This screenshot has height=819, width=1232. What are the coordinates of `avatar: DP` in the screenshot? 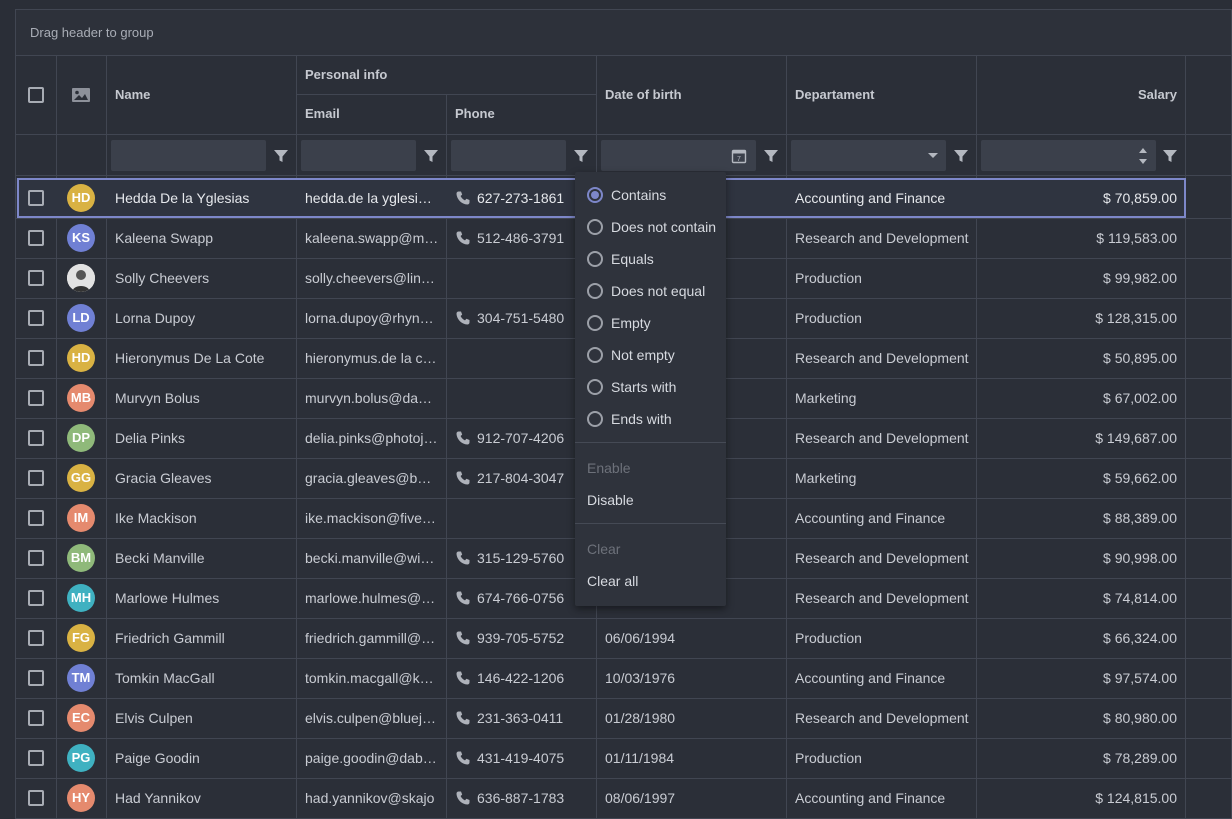 It's located at (81, 438).